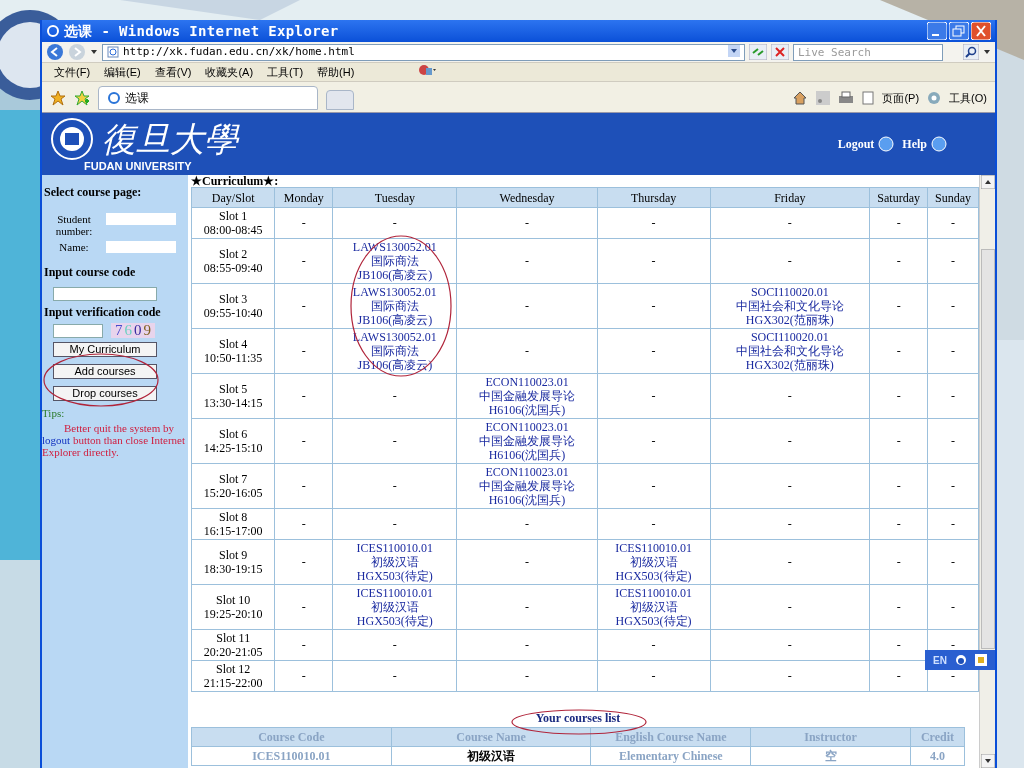 The height and width of the screenshot is (768, 1024). Describe the element at coordinates (105, 371) in the screenshot. I see `action-button: Add courses` at that location.